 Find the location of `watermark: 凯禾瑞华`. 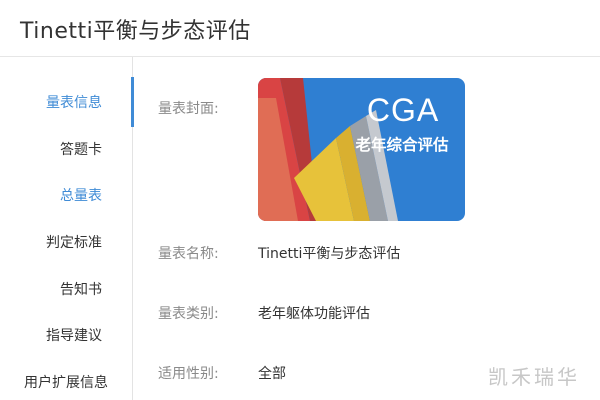

watermark: 凯禾瑞华 is located at coordinates (534, 377).